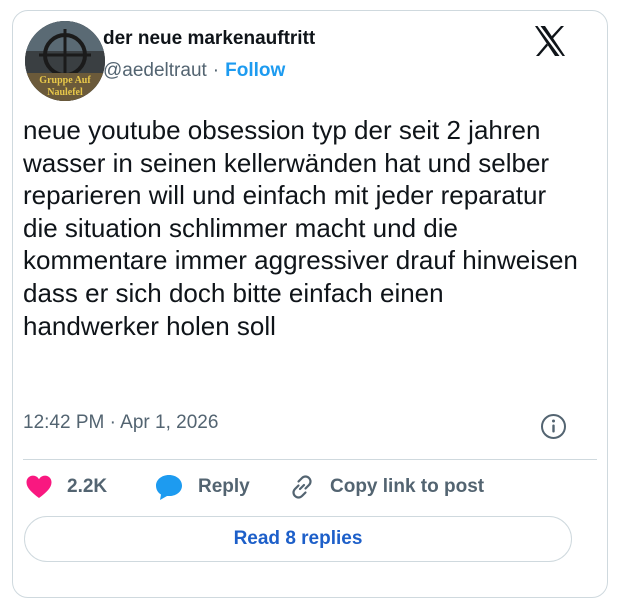  I want to click on handle: @aedeltraut, so click(155, 70).